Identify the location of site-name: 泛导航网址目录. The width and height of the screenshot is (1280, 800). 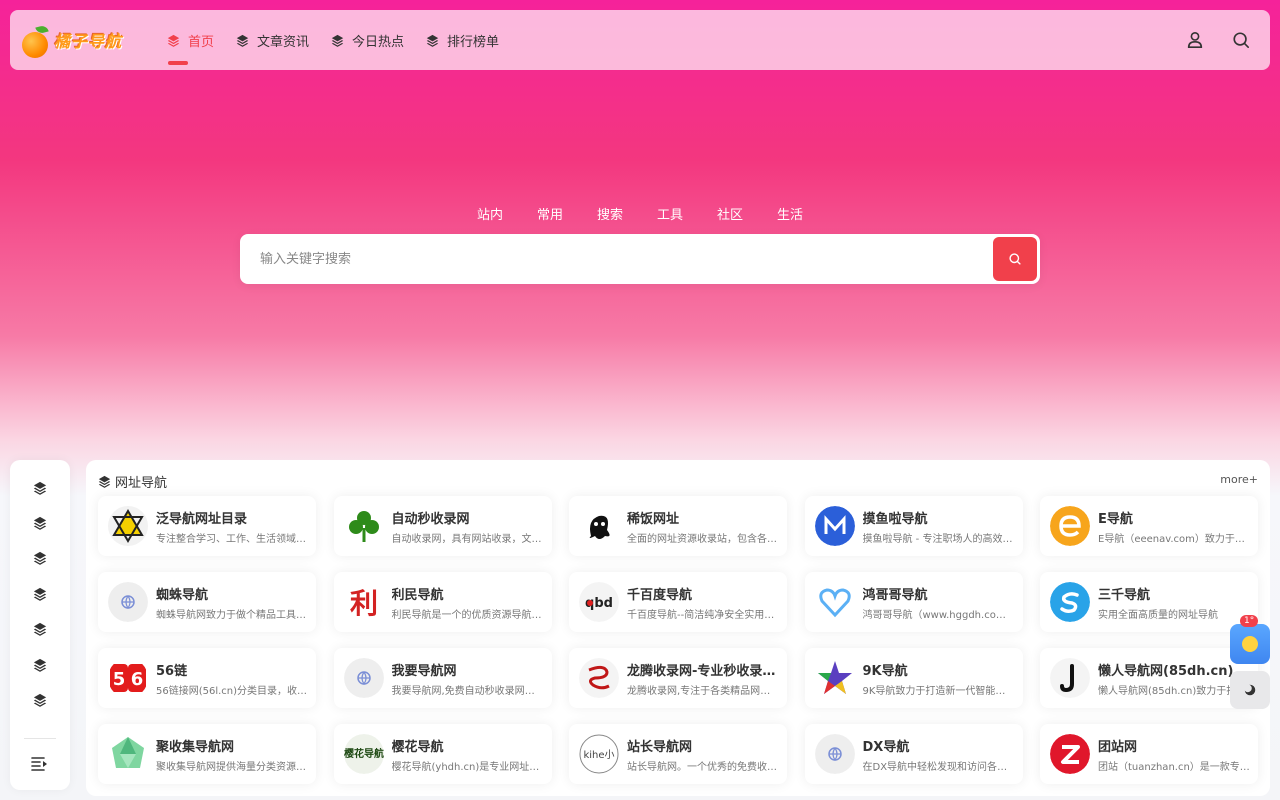
(202, 519).